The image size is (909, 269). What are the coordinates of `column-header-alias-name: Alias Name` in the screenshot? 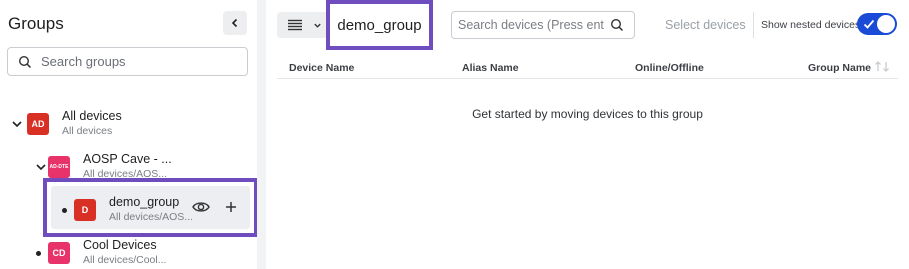 It's located at (490, 68).